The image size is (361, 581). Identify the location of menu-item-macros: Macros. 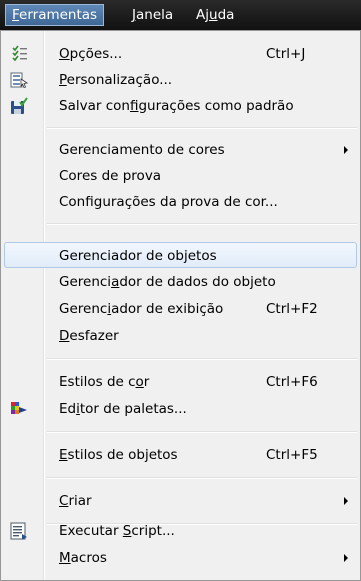
(180, 558).